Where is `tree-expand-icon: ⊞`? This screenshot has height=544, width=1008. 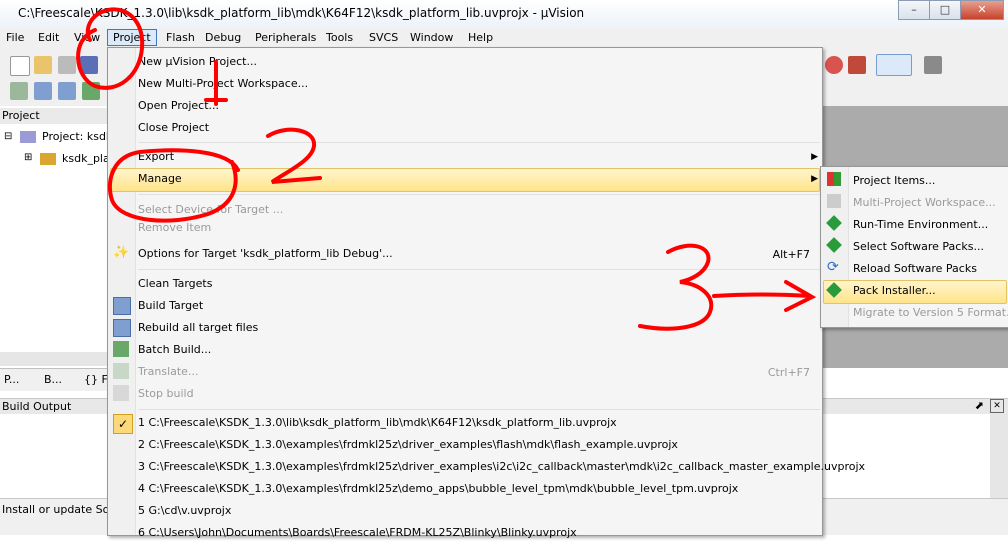 tree-expand-icon: ⊞ is located at coordinates (28, 157).